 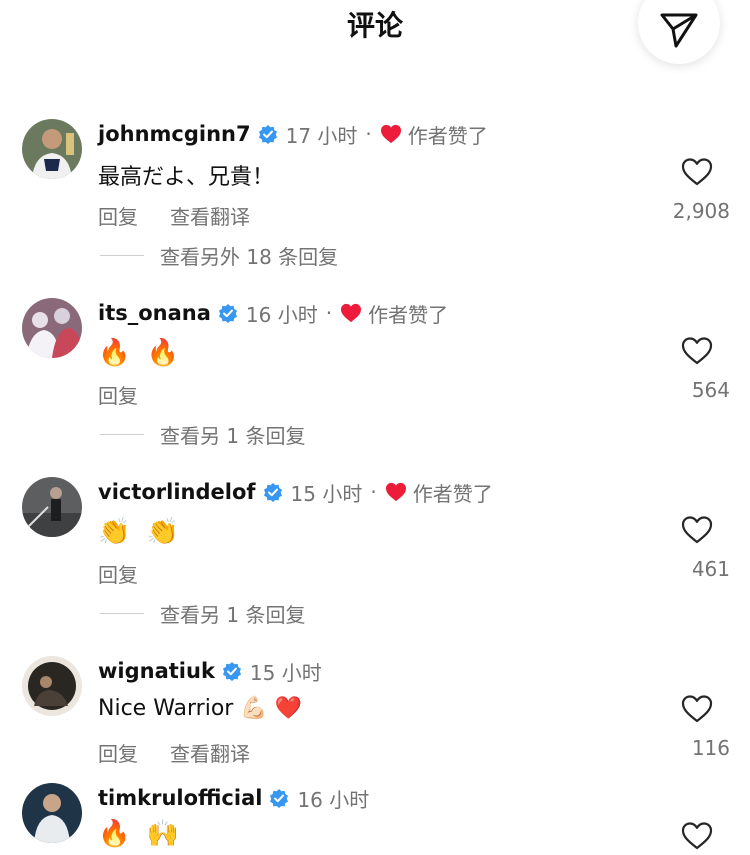 I want to click on comments-header: 评论, so click(x=375, y=32).